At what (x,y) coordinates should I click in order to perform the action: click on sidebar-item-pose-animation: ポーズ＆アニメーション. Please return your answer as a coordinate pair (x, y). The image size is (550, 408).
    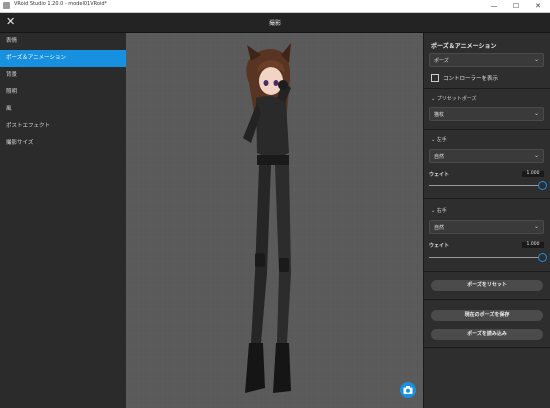
    Looking at the image, I should click on (63, 58).